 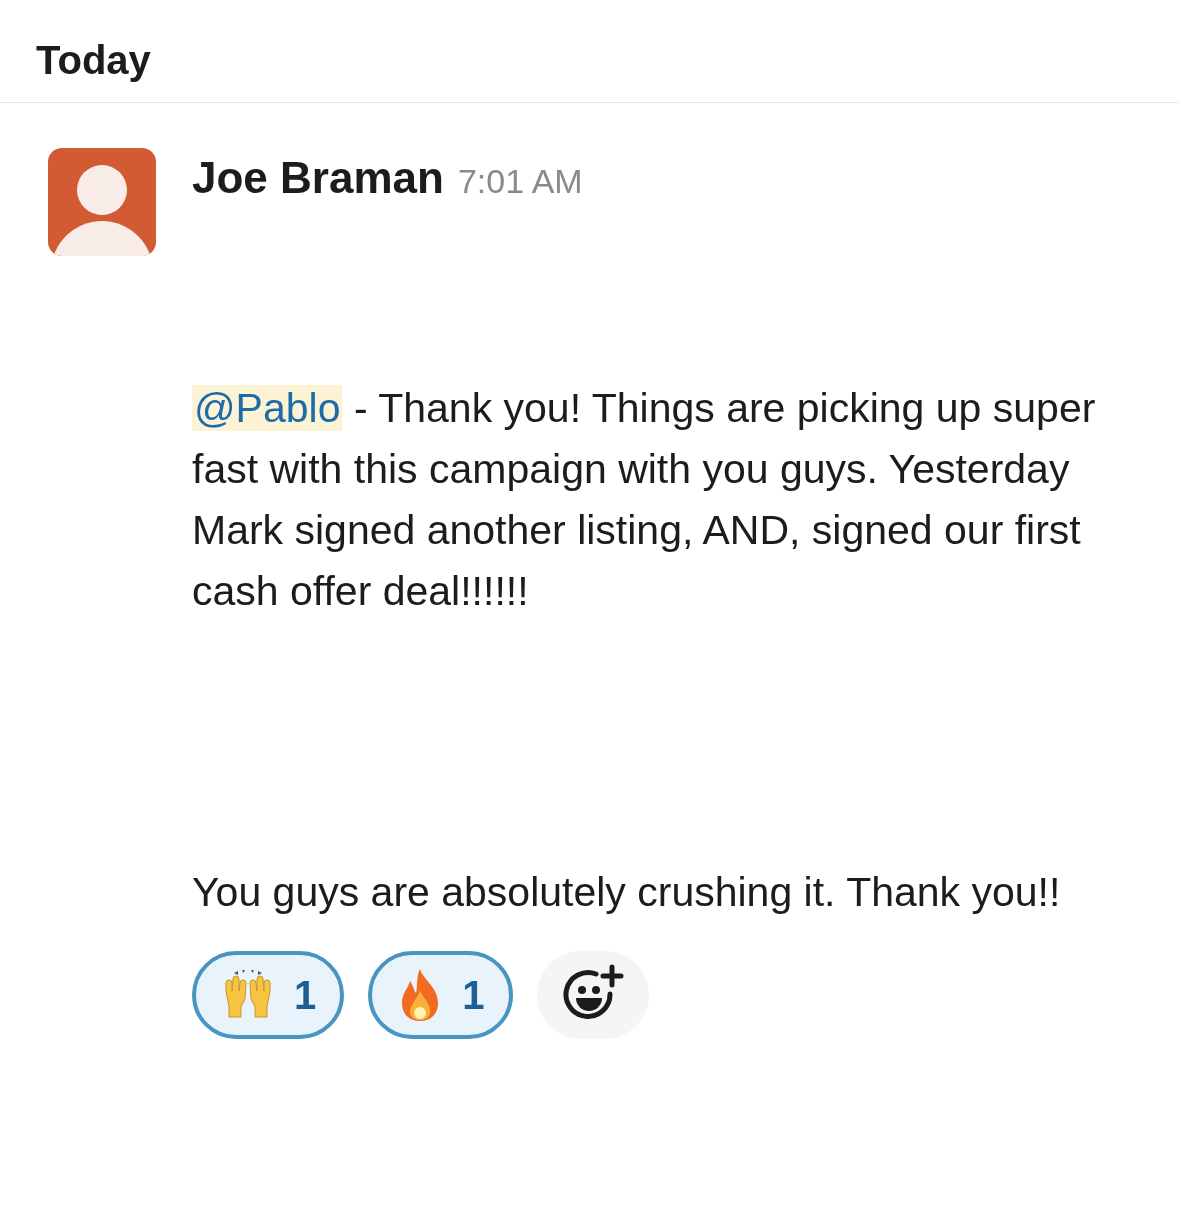 I want to click on user-mention: @Pablo, so click(x=267, y=408).